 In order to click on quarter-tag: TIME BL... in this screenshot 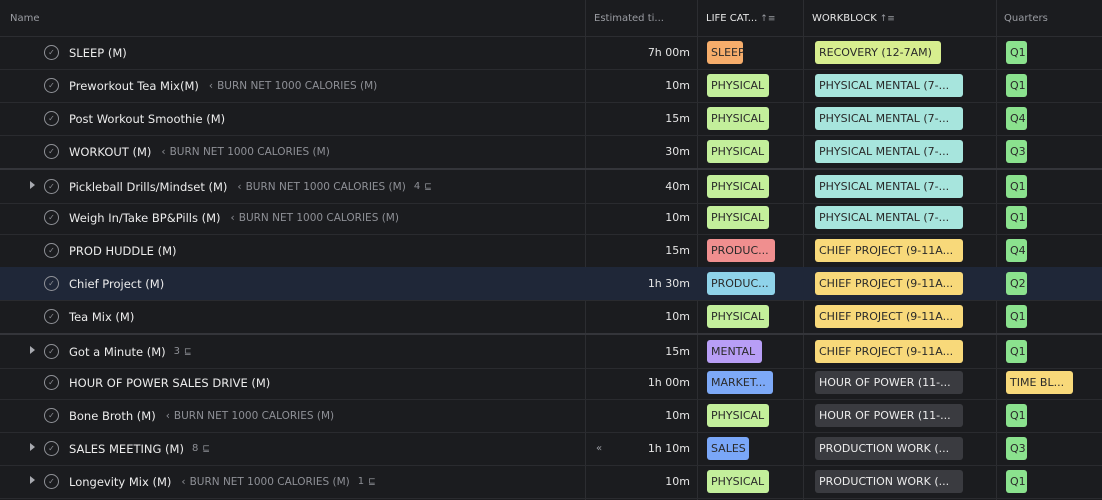, I will do `click(1039, 382)`.